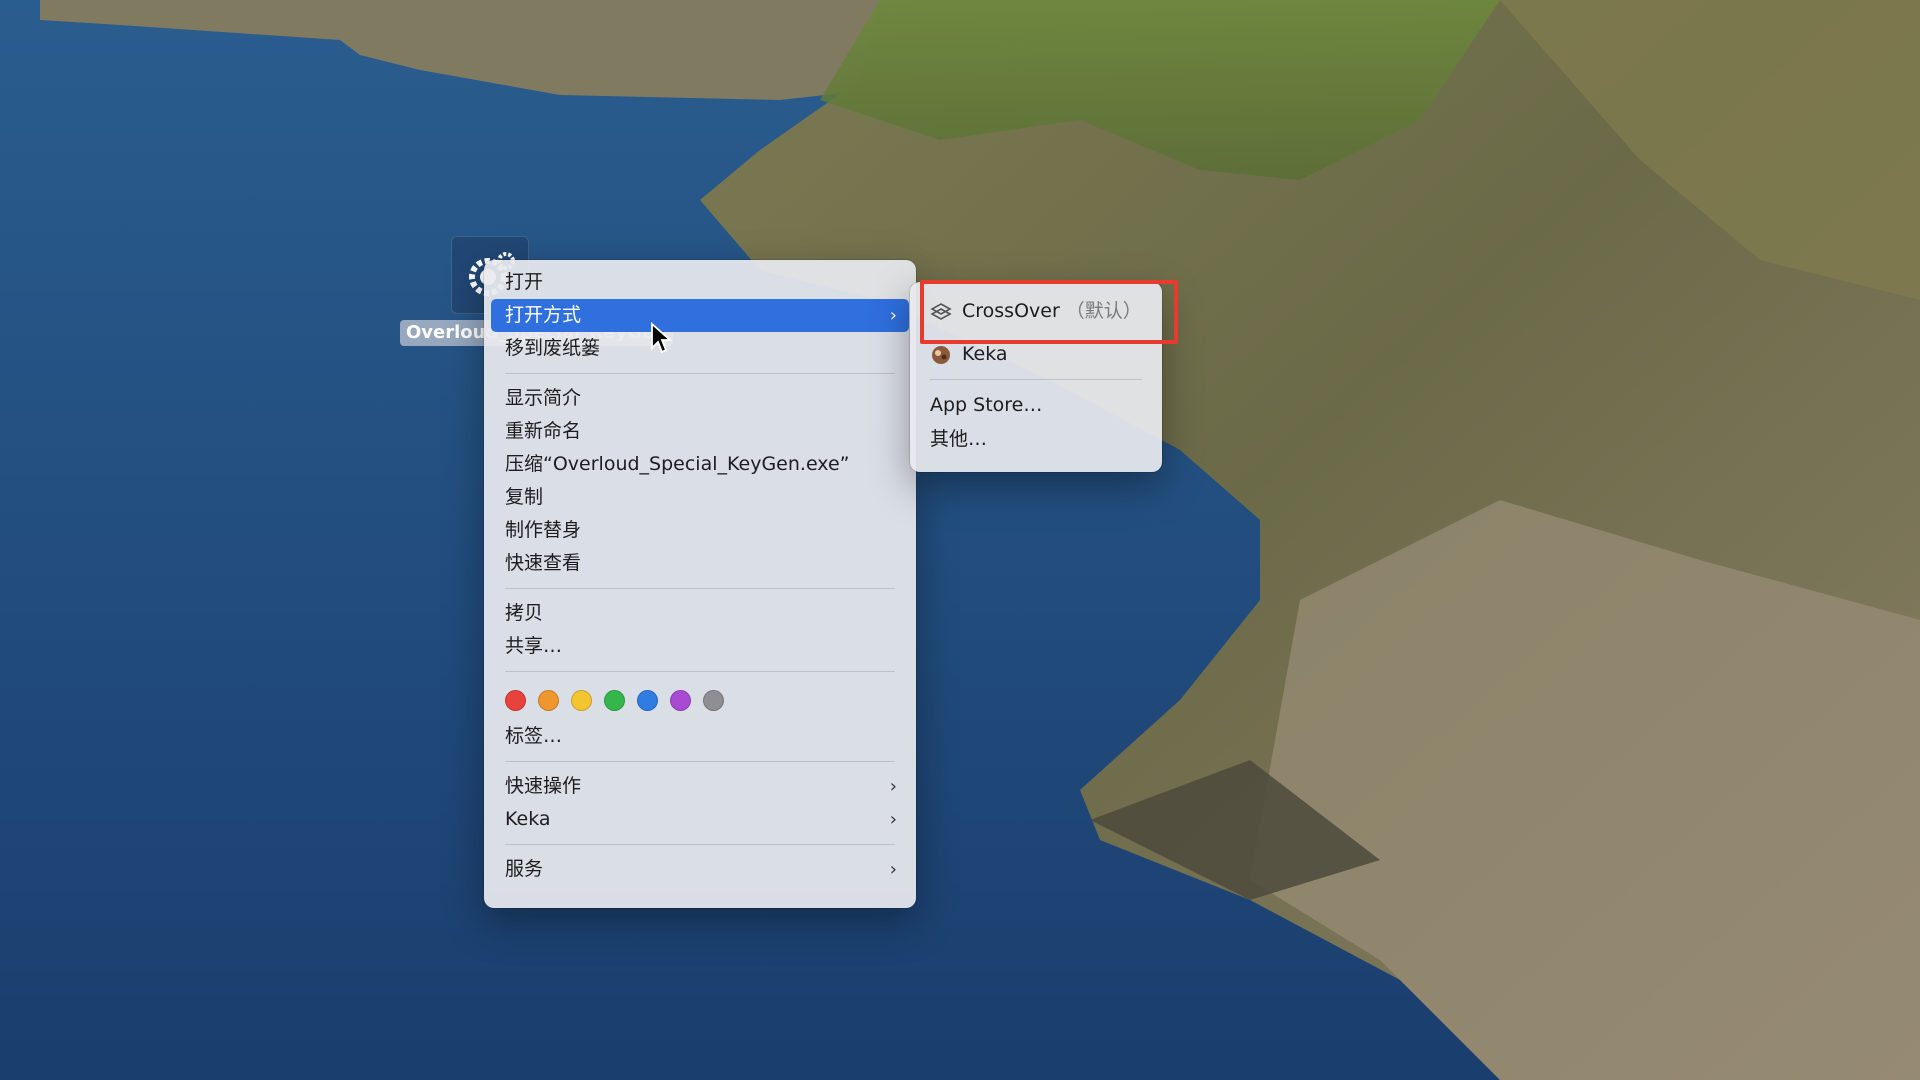  I want to click on menu-item-compress: 压缩“Overloud_Special_KeyGen.exe”, so click(700, 464).